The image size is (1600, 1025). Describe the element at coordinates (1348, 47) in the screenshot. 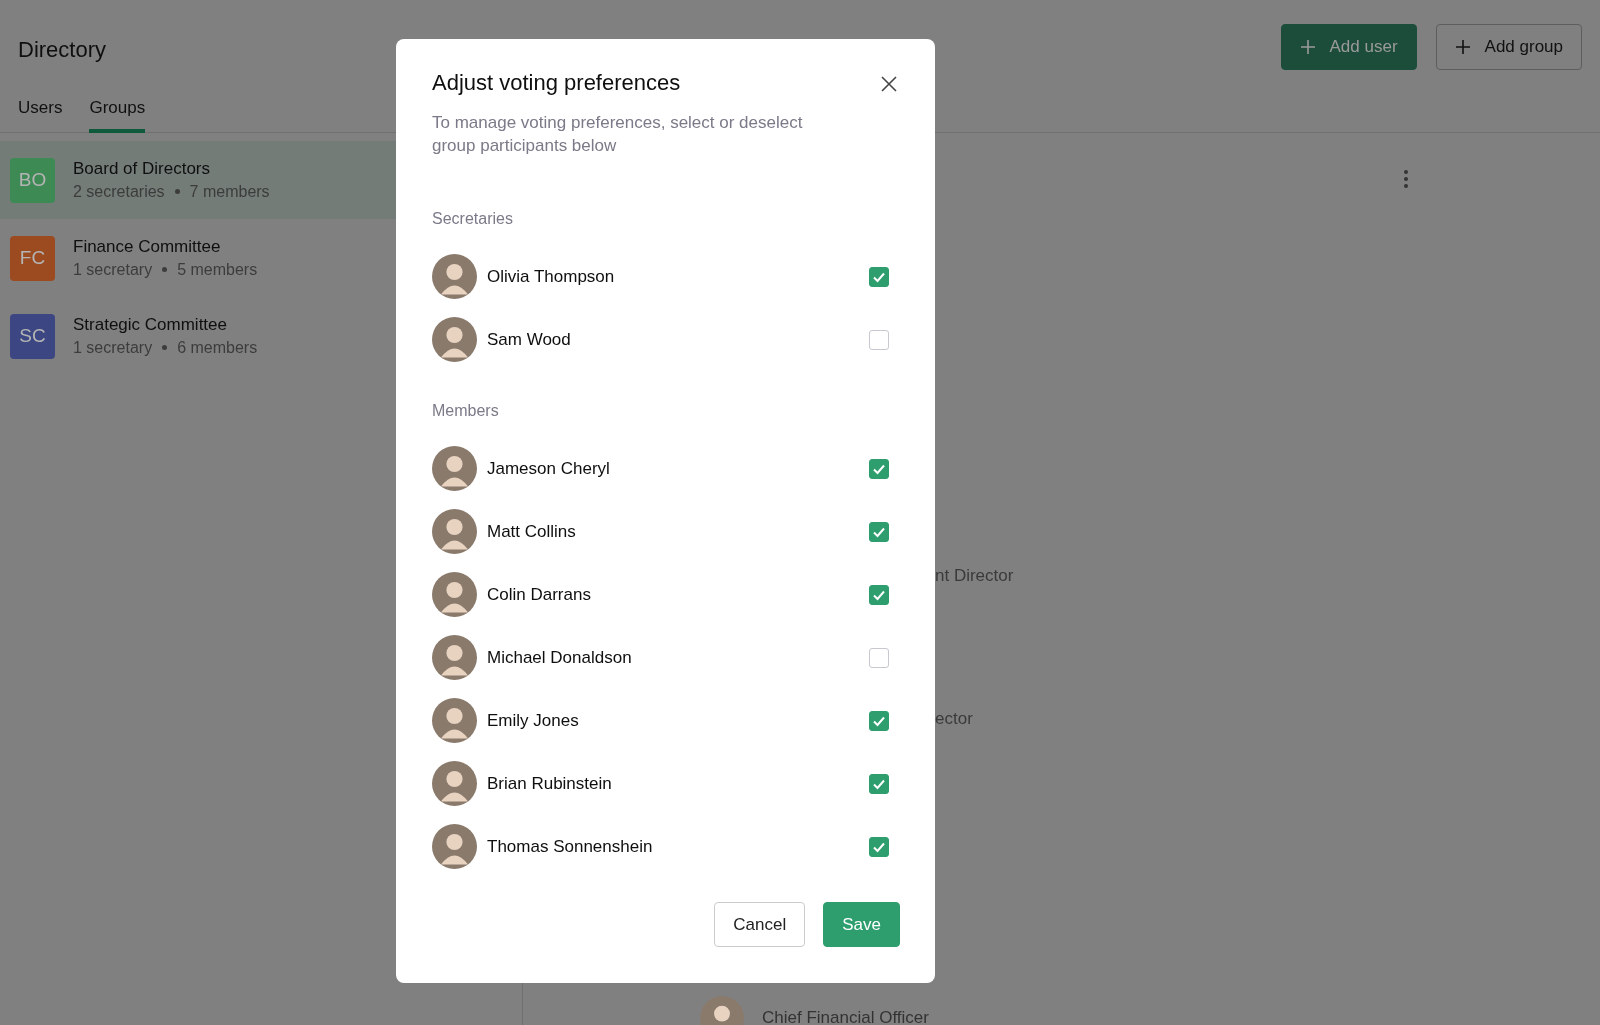

I see `add-user-button: Add user` at that location.